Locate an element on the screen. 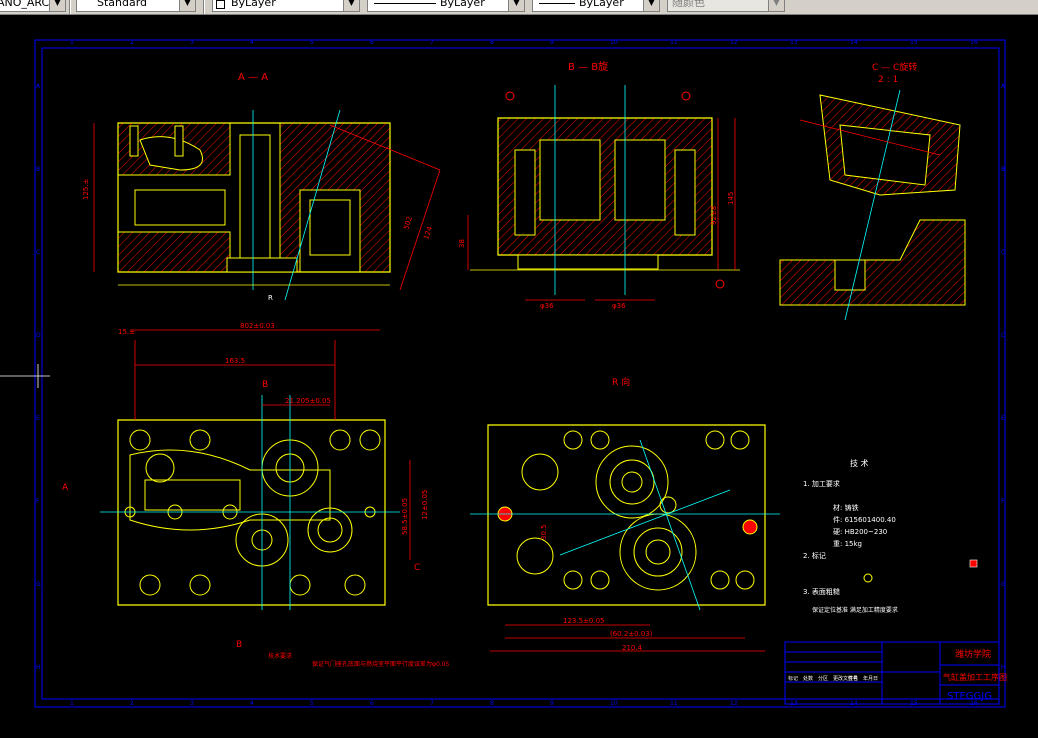 Image resolution: width=1038 pixels, height=738 pixels. textstyle-combo: Standard ▼ is located at coordinates (136, 6).